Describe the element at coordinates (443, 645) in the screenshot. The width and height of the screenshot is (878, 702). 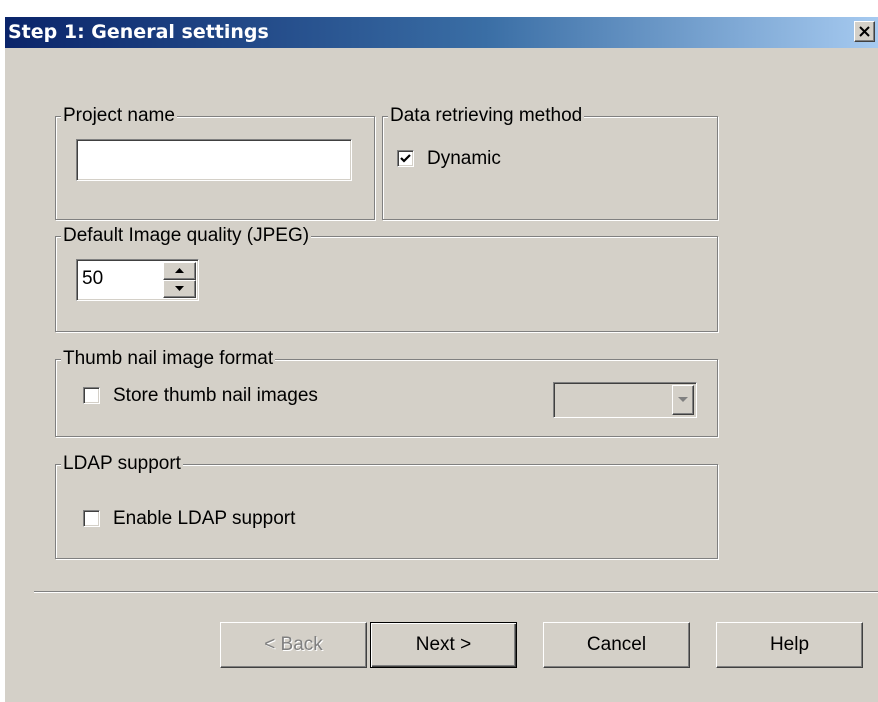
I see `next-button: Next >` at that location.